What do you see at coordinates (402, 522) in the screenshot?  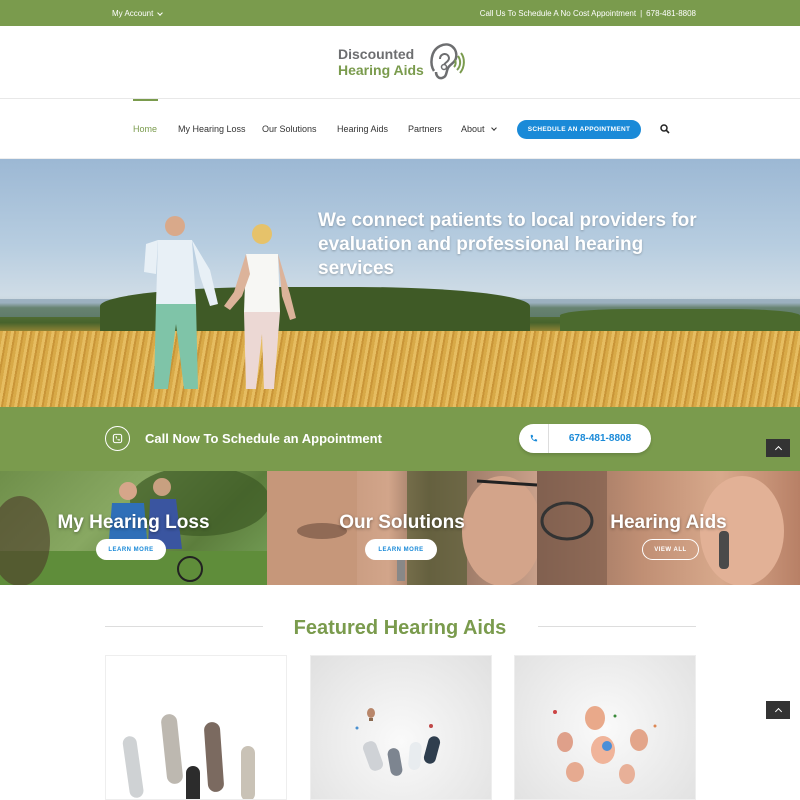 I see `panel-title: Our Solutions` at bounding box center [402, 522].